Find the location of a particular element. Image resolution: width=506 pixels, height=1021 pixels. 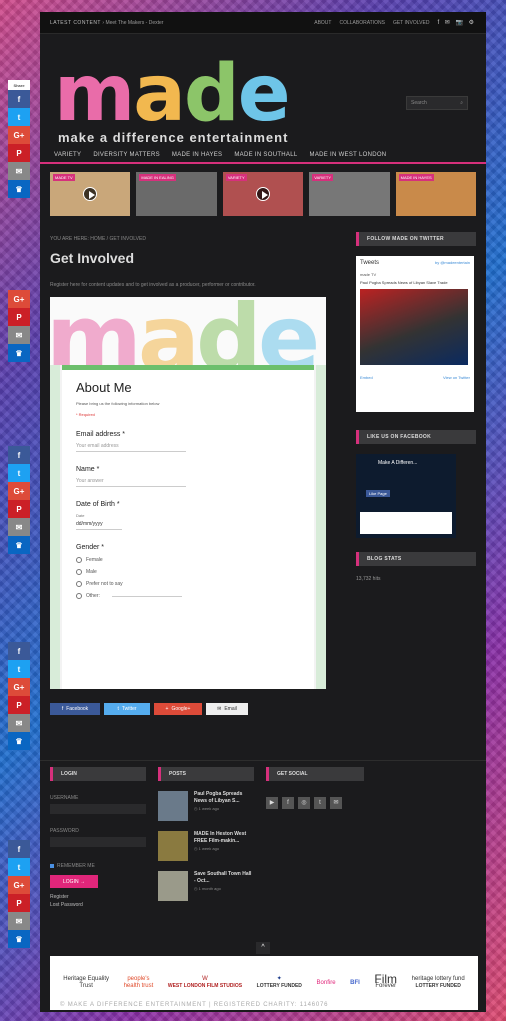

sponsor-text: Film is located at coordinates (386, 979).